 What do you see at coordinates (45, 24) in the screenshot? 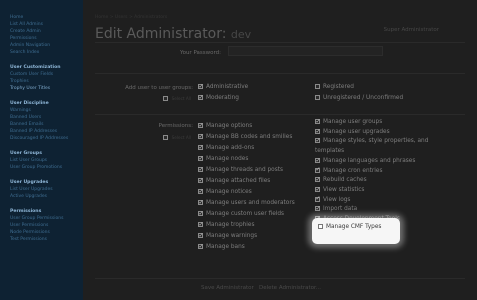
I see `sidebar-item: List All Admins` at bounding box center [45, 24].